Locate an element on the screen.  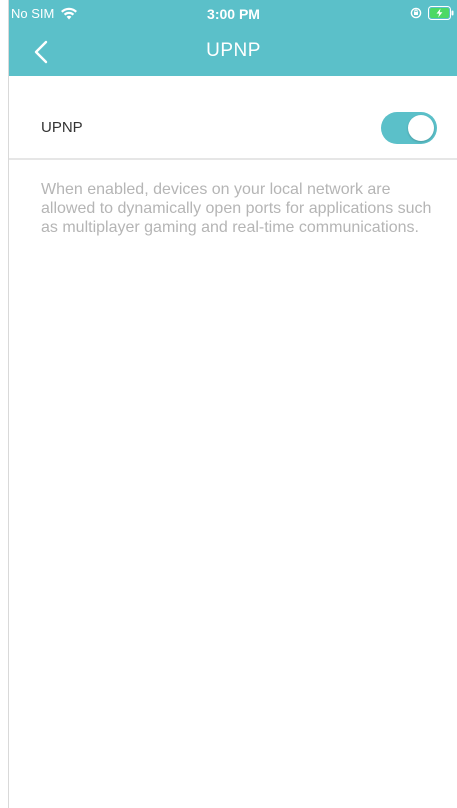
status-bar: No SIM 3:00 PM is located at coordinates (233, 14).